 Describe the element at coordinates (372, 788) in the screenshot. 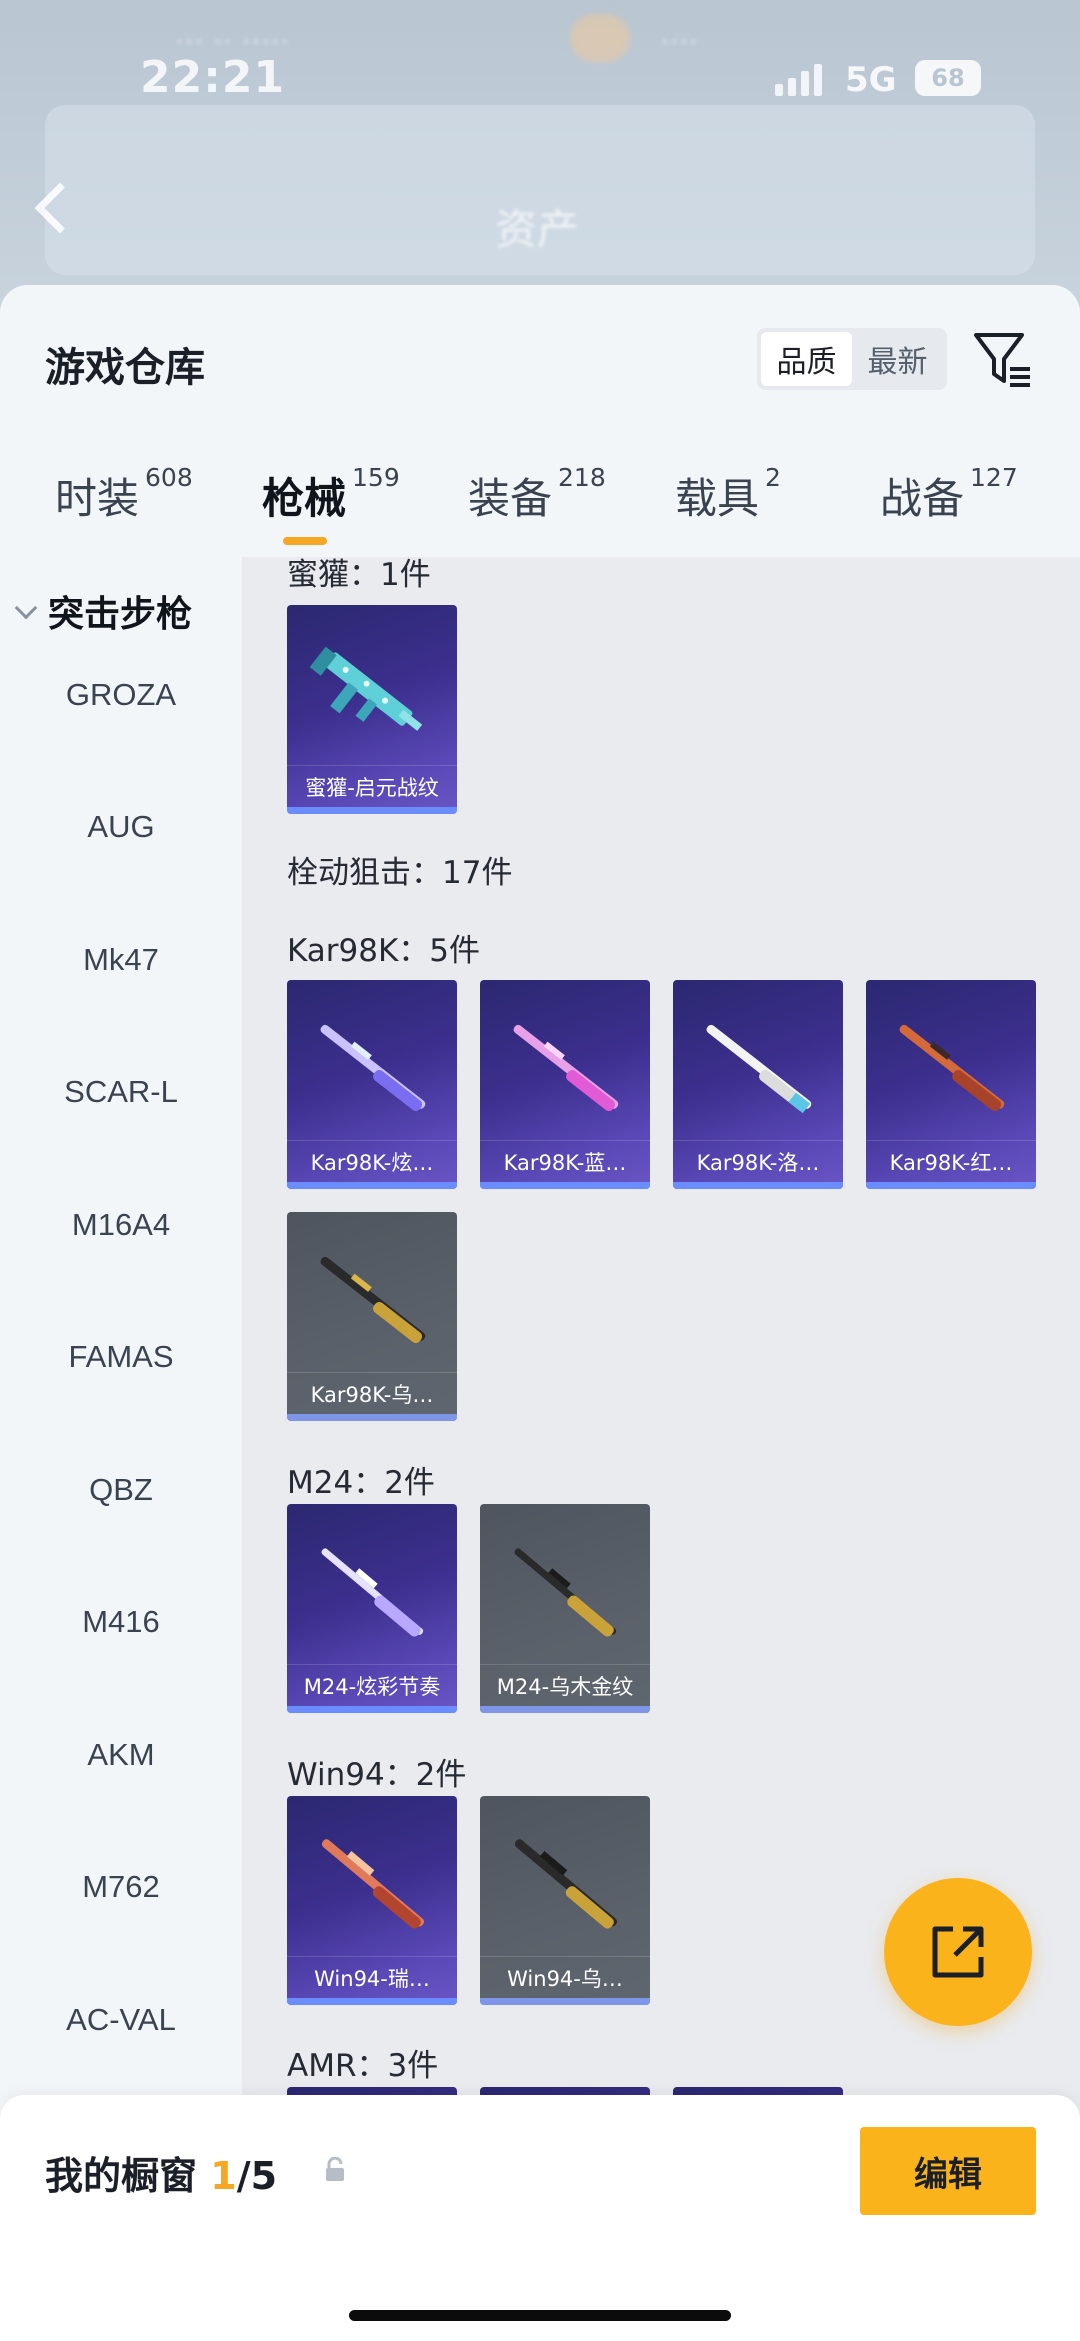

I see `skin-name: 蜜獾-启元战纹` at that location.